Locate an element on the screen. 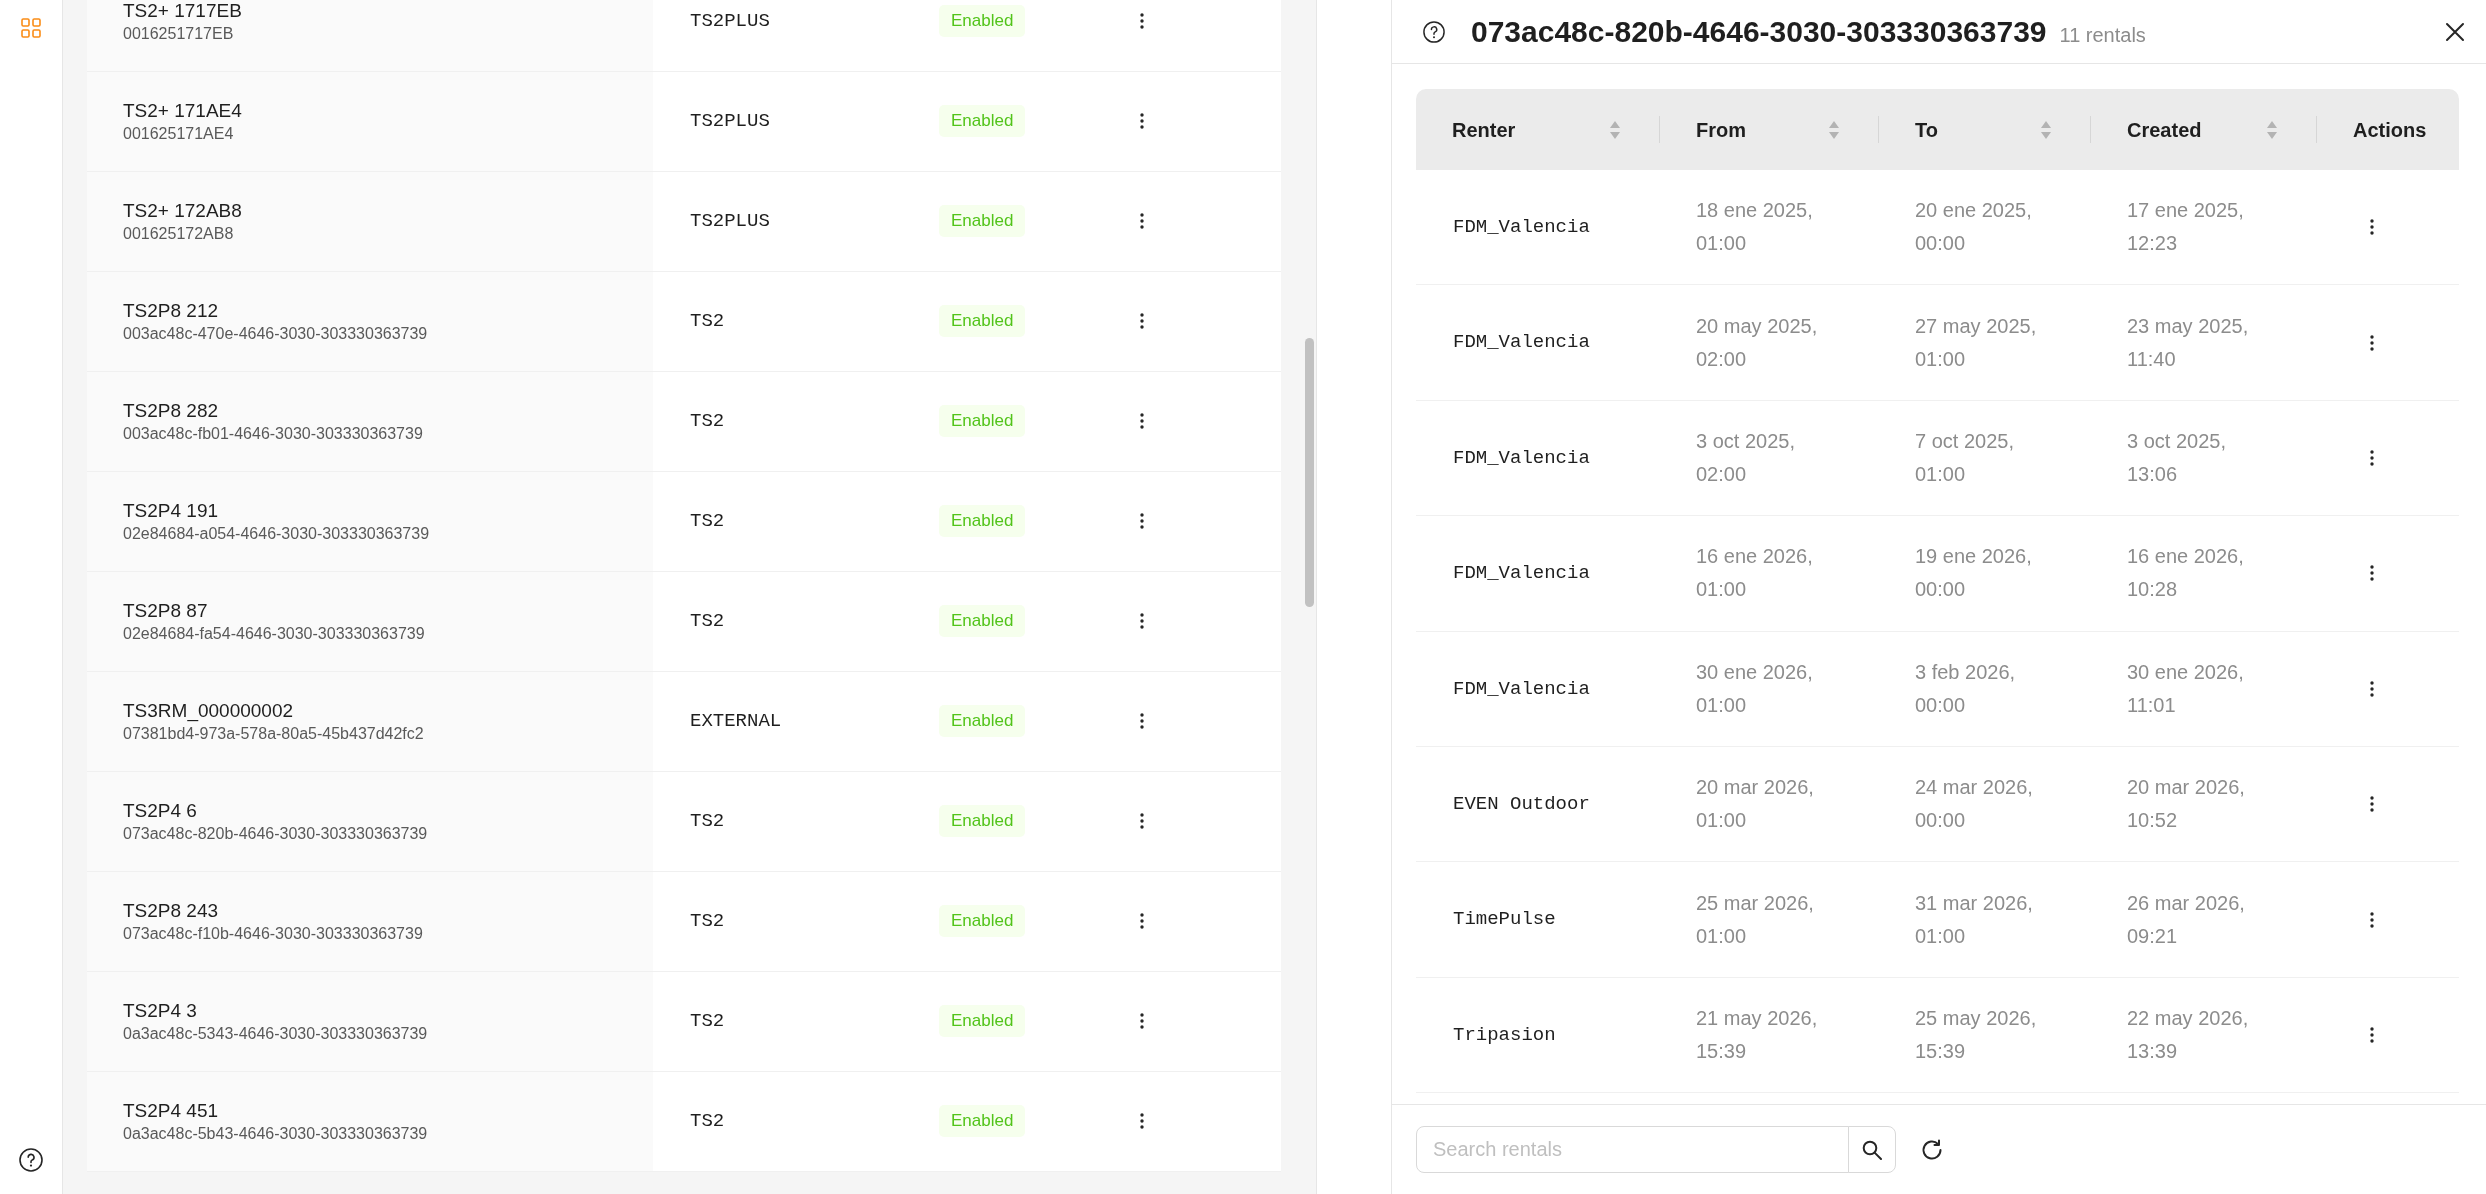 The width and height of the screenshot is (2486, 1194). device-name: TS2P8 212 is located at coordinates (171, 310).